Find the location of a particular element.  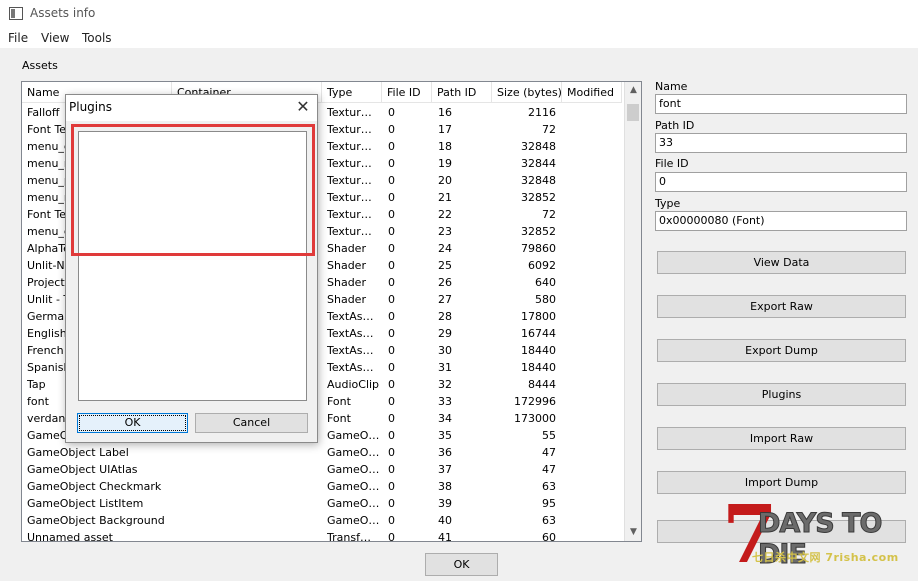

cell-path-id: 21 is located at coordinates (445, 197).